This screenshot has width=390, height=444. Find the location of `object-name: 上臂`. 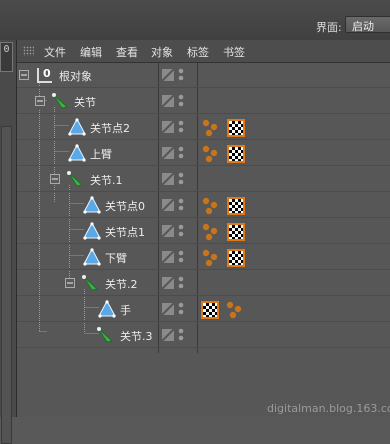

object-name: 上臂 is located at coordinates (101, 154).